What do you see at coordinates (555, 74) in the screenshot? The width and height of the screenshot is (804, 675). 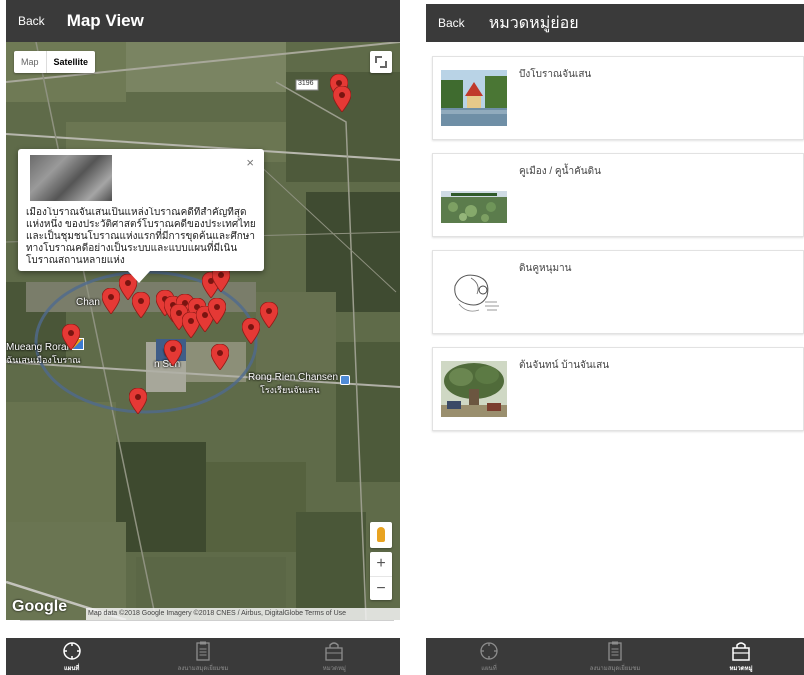 I see `list-item-title: บึงโบราณจันเสน` at bounding box center [555, 74].